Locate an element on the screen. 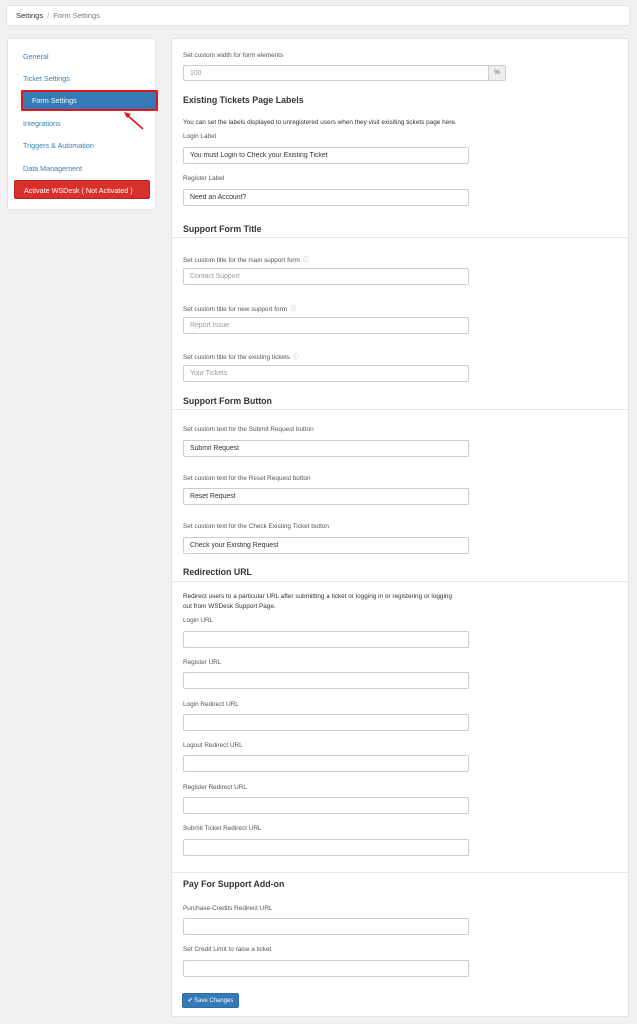 The image size is (637, 1024). check-icon: ✔ is located at coordinates (190, 1000).